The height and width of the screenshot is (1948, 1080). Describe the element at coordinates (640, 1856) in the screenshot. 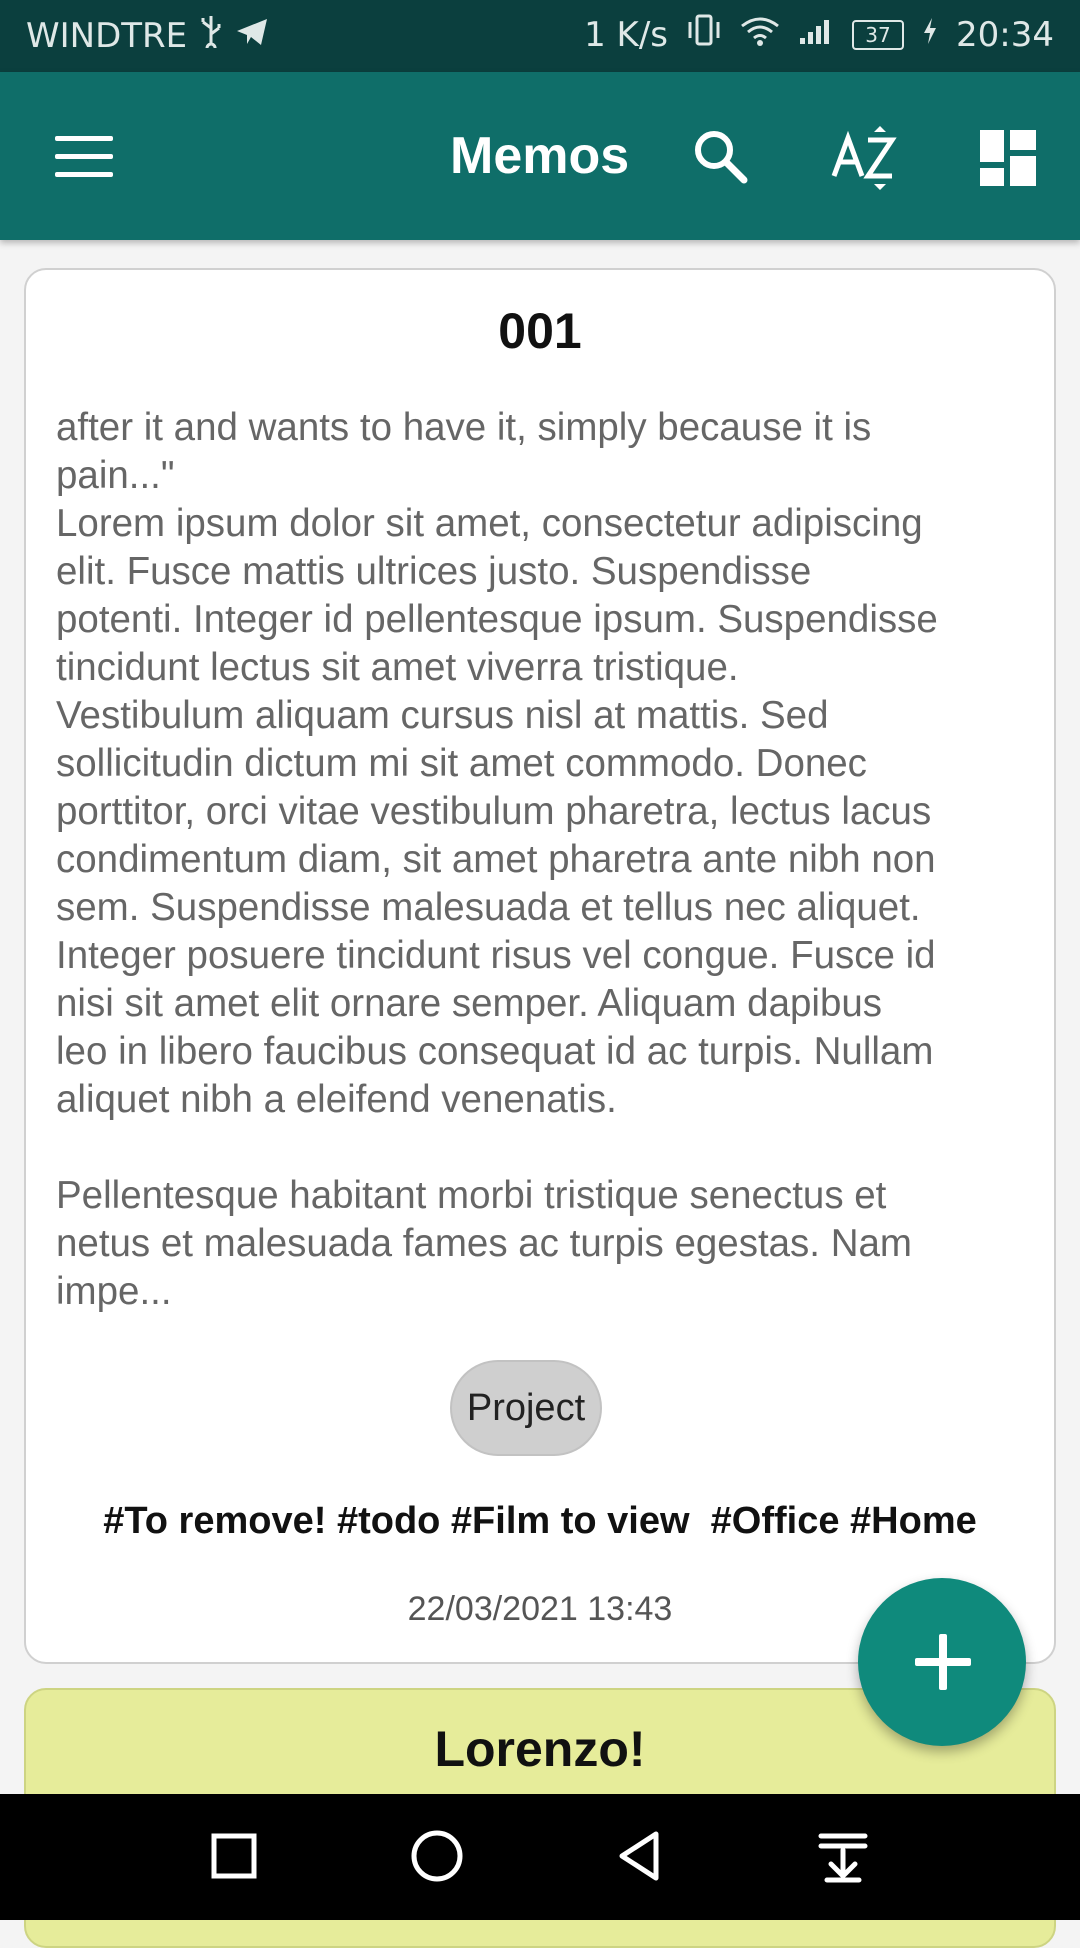

I see `back-icon` at that location.